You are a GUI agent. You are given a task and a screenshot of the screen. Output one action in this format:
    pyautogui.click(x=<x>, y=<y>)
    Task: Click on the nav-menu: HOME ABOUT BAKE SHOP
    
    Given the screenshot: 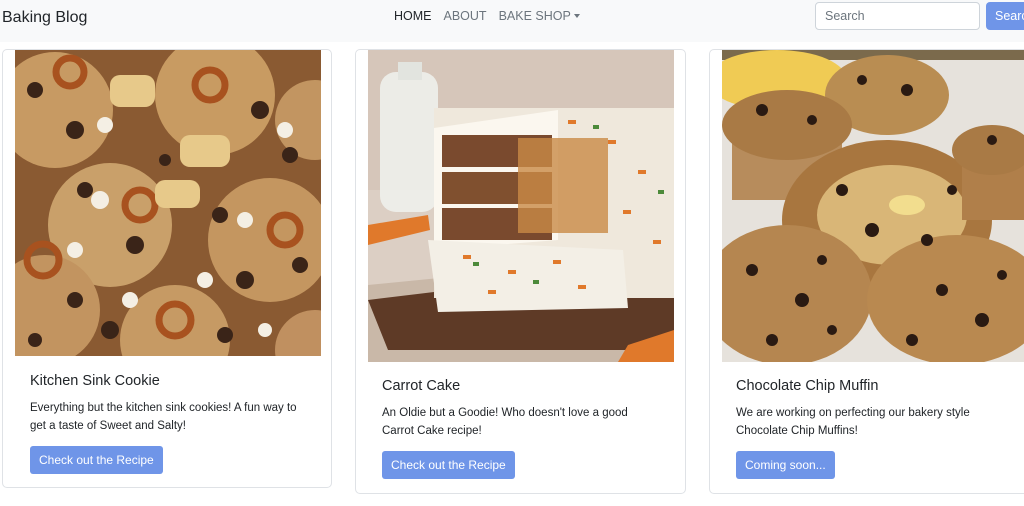 What is the action you would take?
    pyautogui.click(x=487, y=16)
    